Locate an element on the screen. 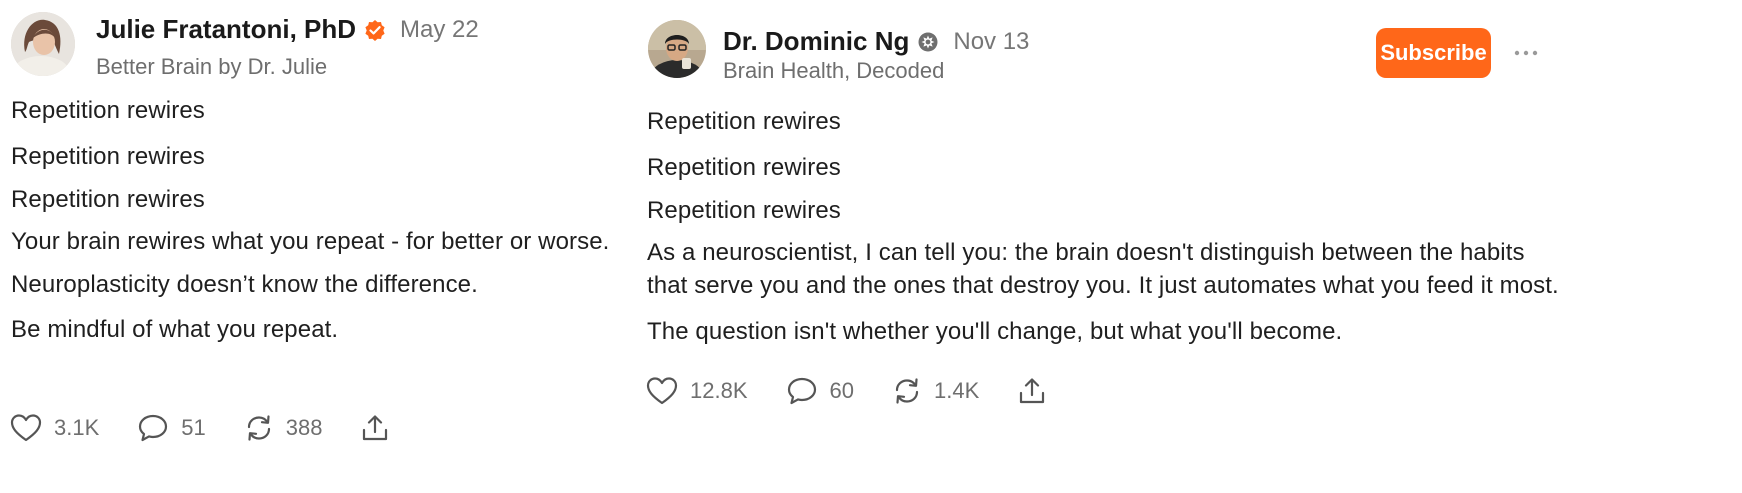  author-name: Julie Fratantoni, PhD is located at coordinates (226, 29).